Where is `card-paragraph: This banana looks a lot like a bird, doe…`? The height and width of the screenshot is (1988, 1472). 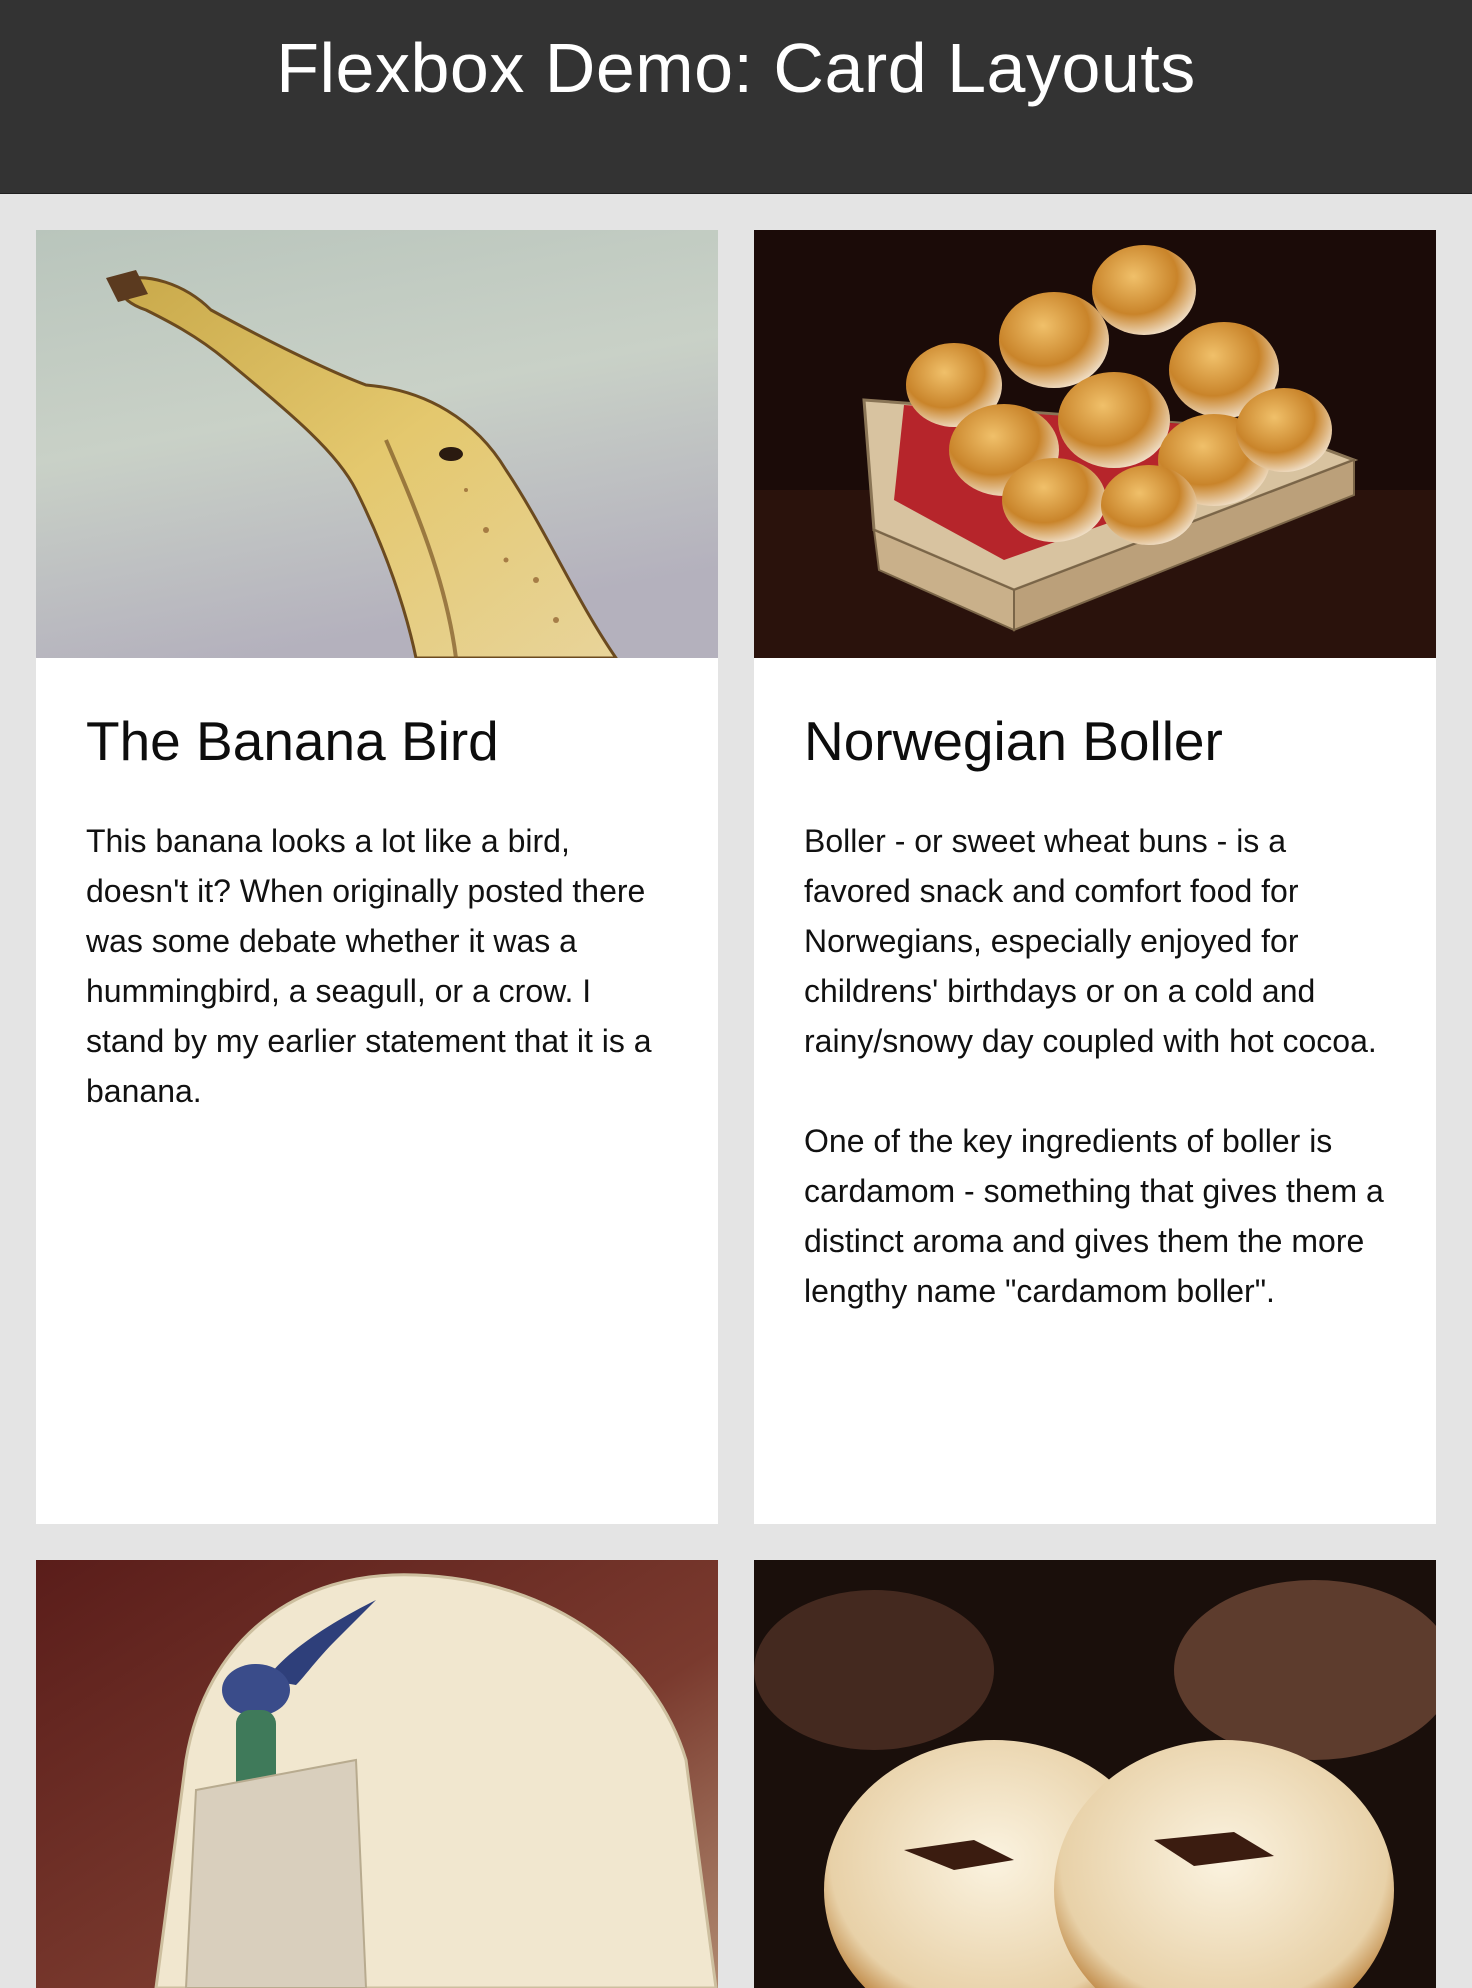
card-paragraph: This banana looks a lot like a bird, doe… is located at coordinates (369, 966).